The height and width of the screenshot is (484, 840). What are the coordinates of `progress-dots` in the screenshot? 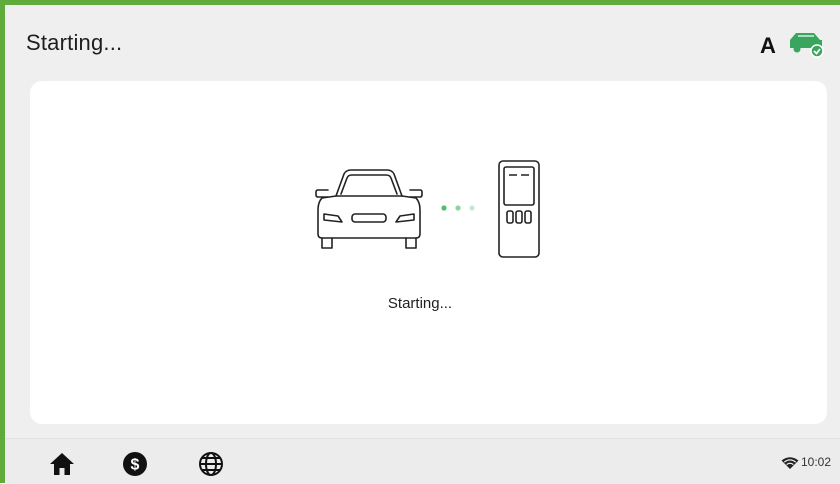 It's located at (458, 208).